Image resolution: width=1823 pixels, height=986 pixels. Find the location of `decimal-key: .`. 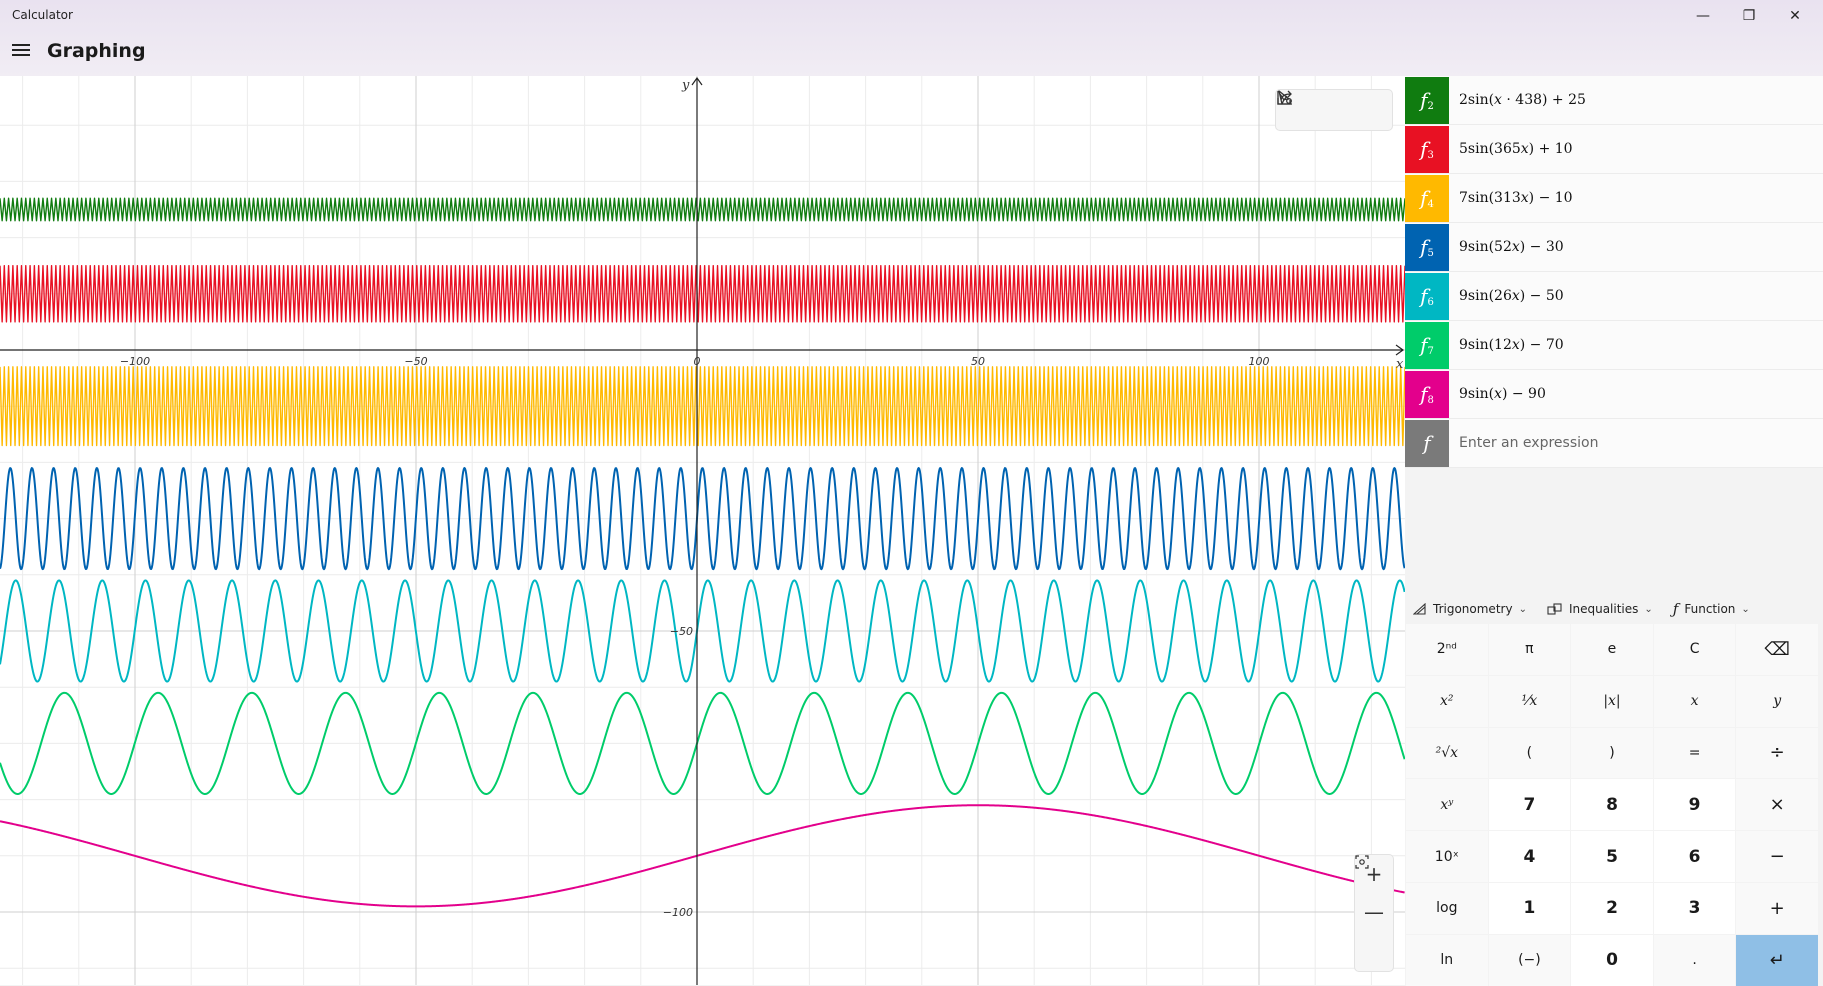

decimal-key: . is located at coordinates (1694, 960).